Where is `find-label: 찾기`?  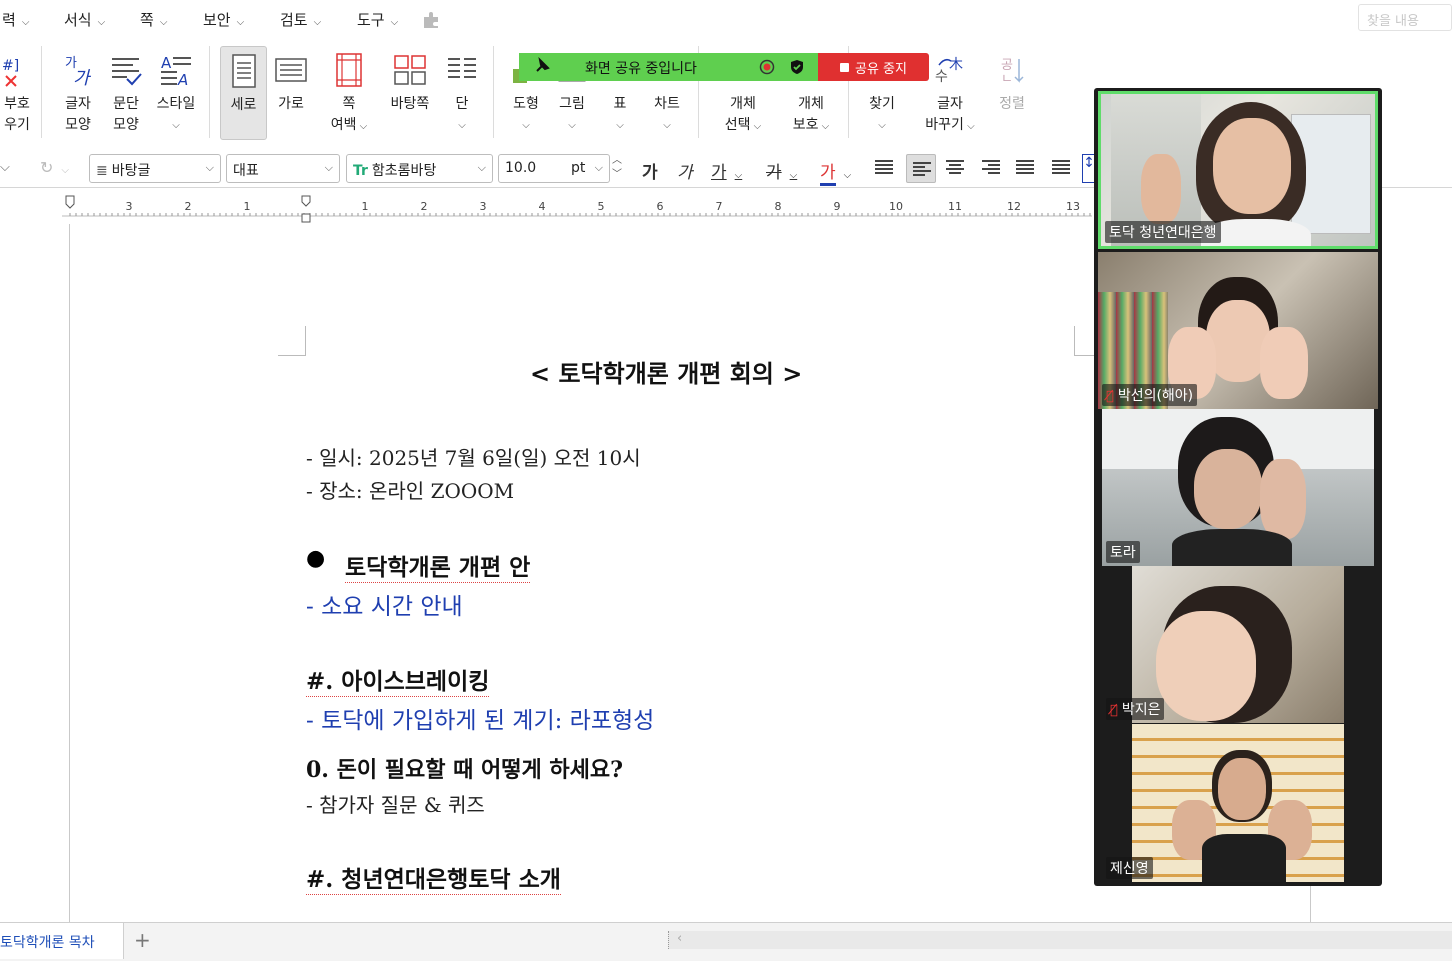 find-label: 찾기 is located at coordinates (882, 104).